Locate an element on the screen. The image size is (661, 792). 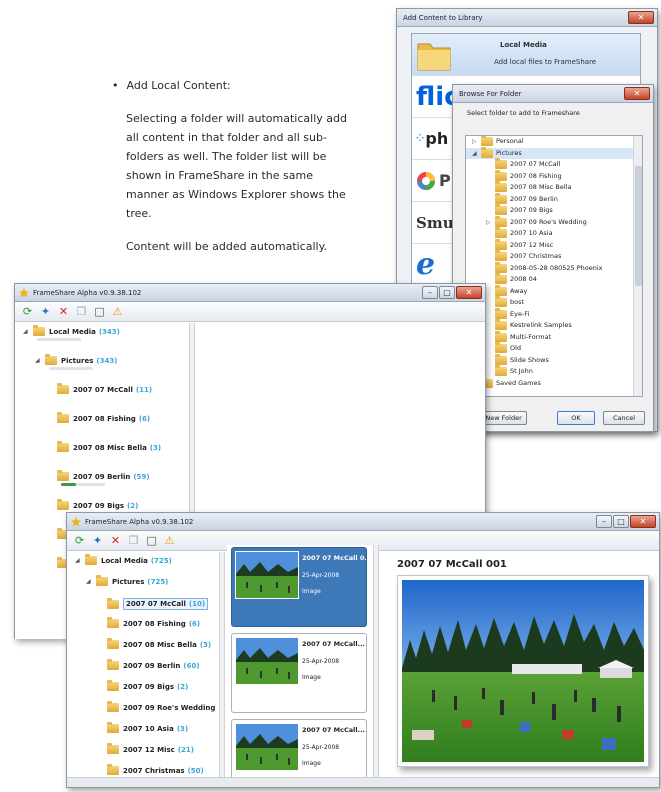
folder-tree-item: ▷ Personal is located at coordinates (554, 142).